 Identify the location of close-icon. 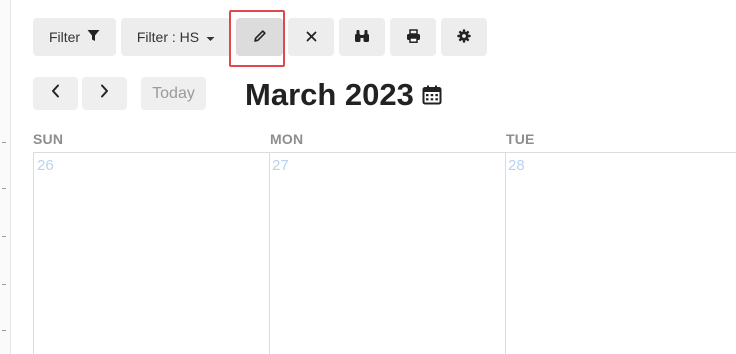
(311, 37).